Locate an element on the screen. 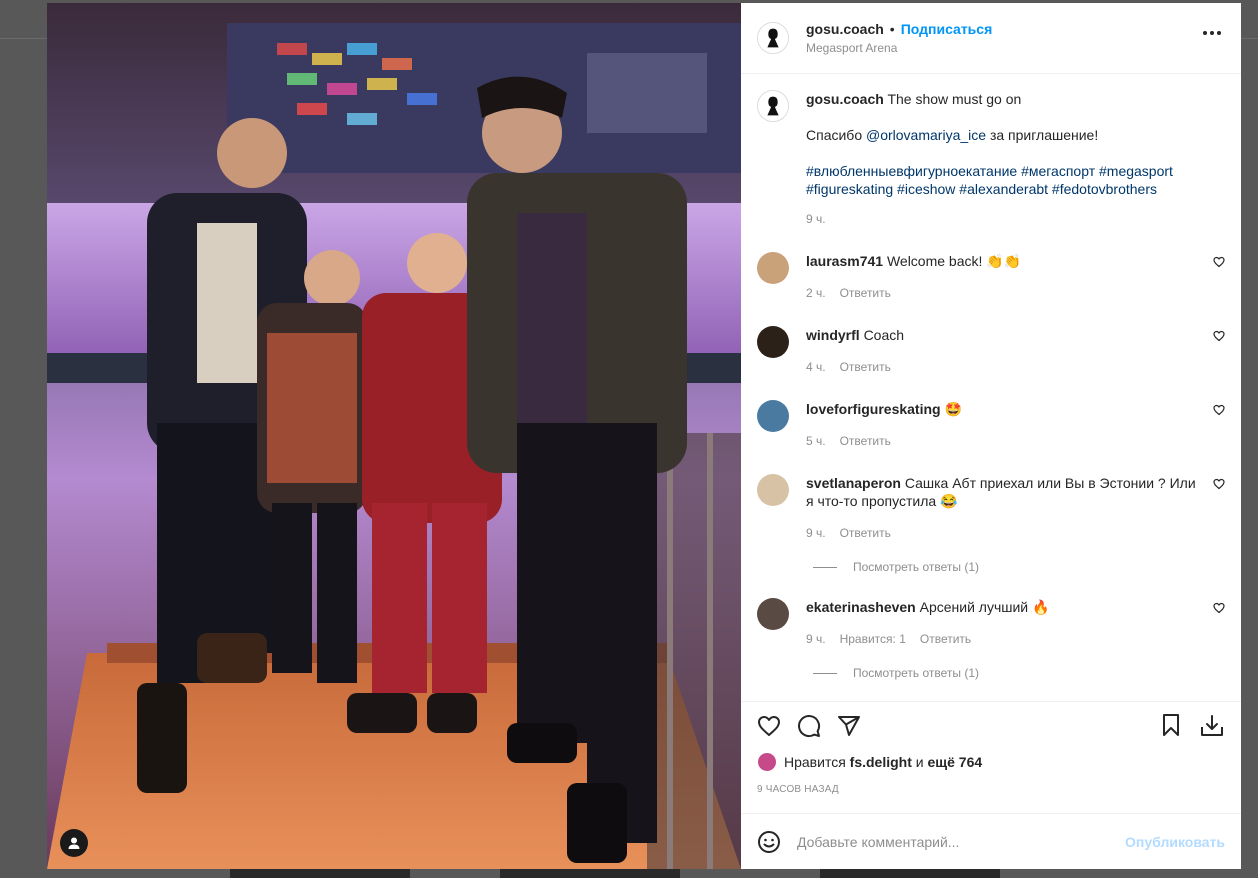 The height and width of the screenshot is (878, 1258). comment-time: 5 ч. is located at coordinates (816, 441).